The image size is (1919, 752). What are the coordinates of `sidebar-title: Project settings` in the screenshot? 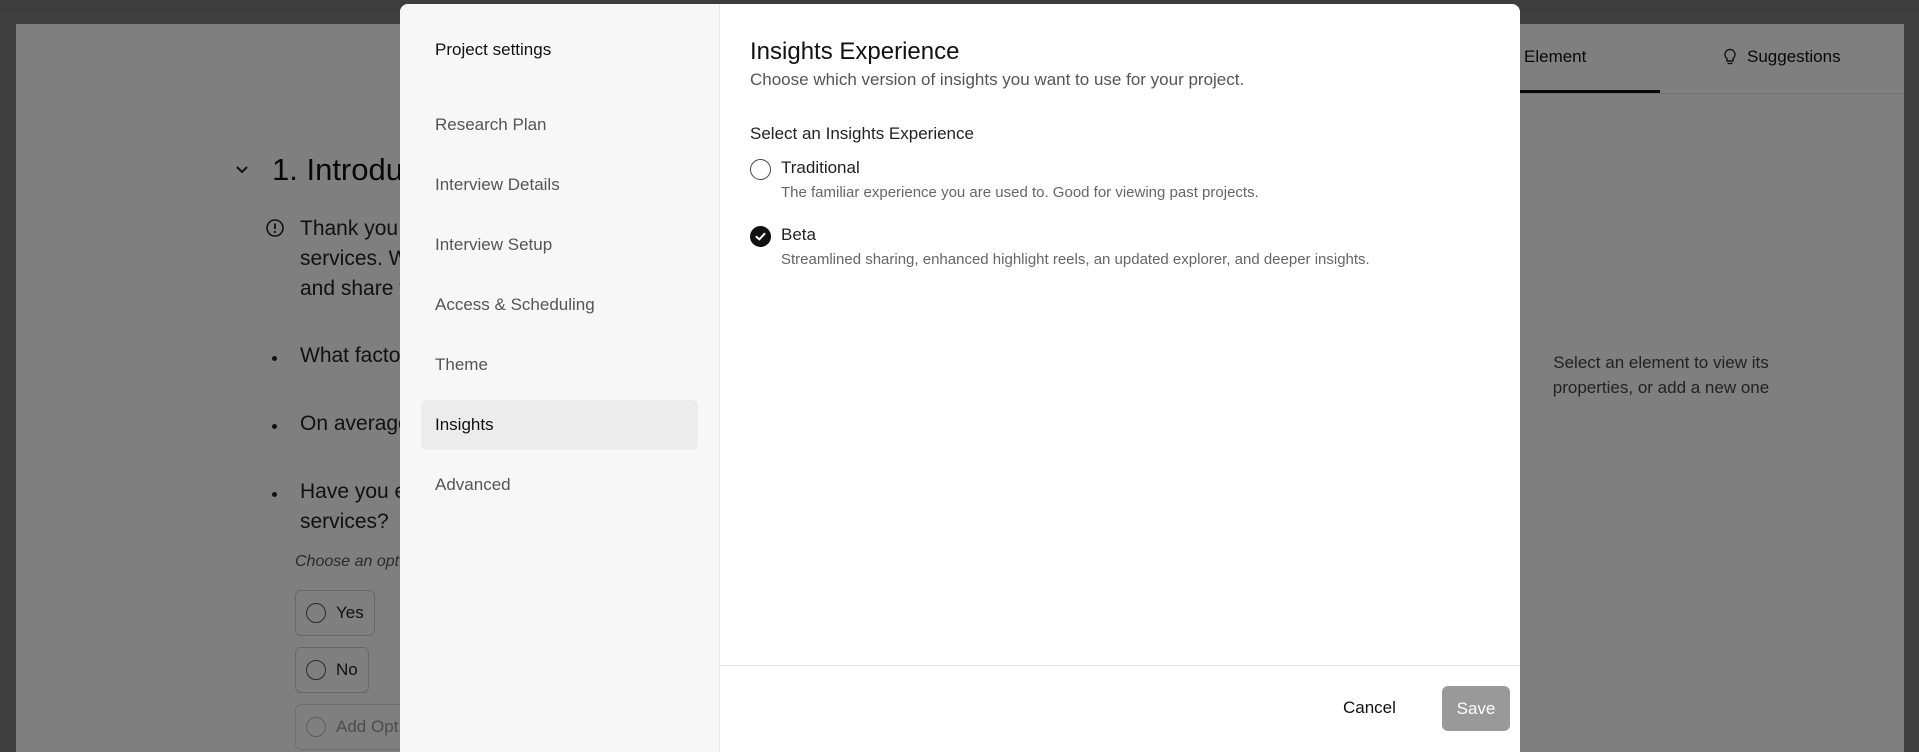 It's located at (493, 49).